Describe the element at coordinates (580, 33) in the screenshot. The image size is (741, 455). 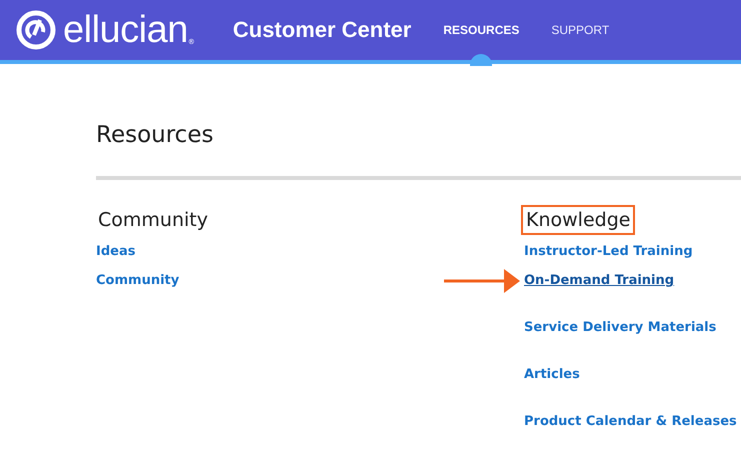
I see `nav-tab: SUPPORT` at that location.